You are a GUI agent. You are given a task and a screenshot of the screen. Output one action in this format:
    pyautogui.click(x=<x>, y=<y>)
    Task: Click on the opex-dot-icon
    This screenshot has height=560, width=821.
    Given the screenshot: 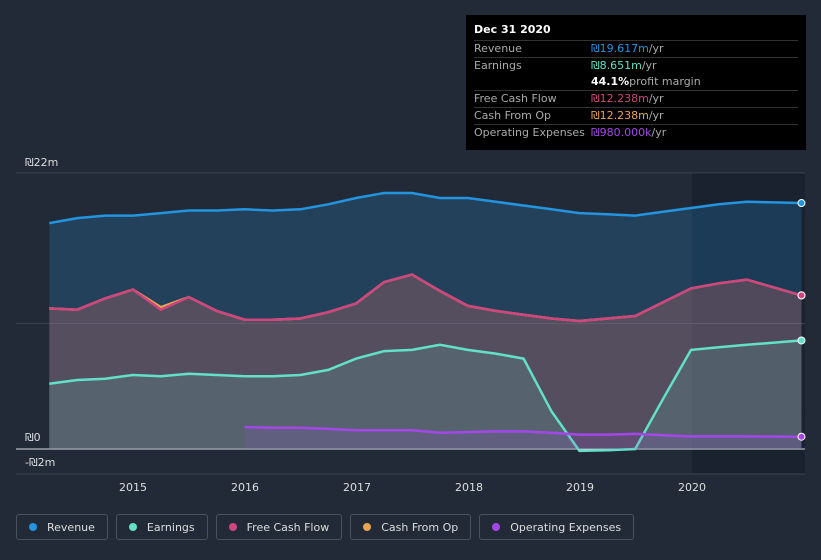 What is the action you would take?
    pyautogui.click(x=496, y=527)
    